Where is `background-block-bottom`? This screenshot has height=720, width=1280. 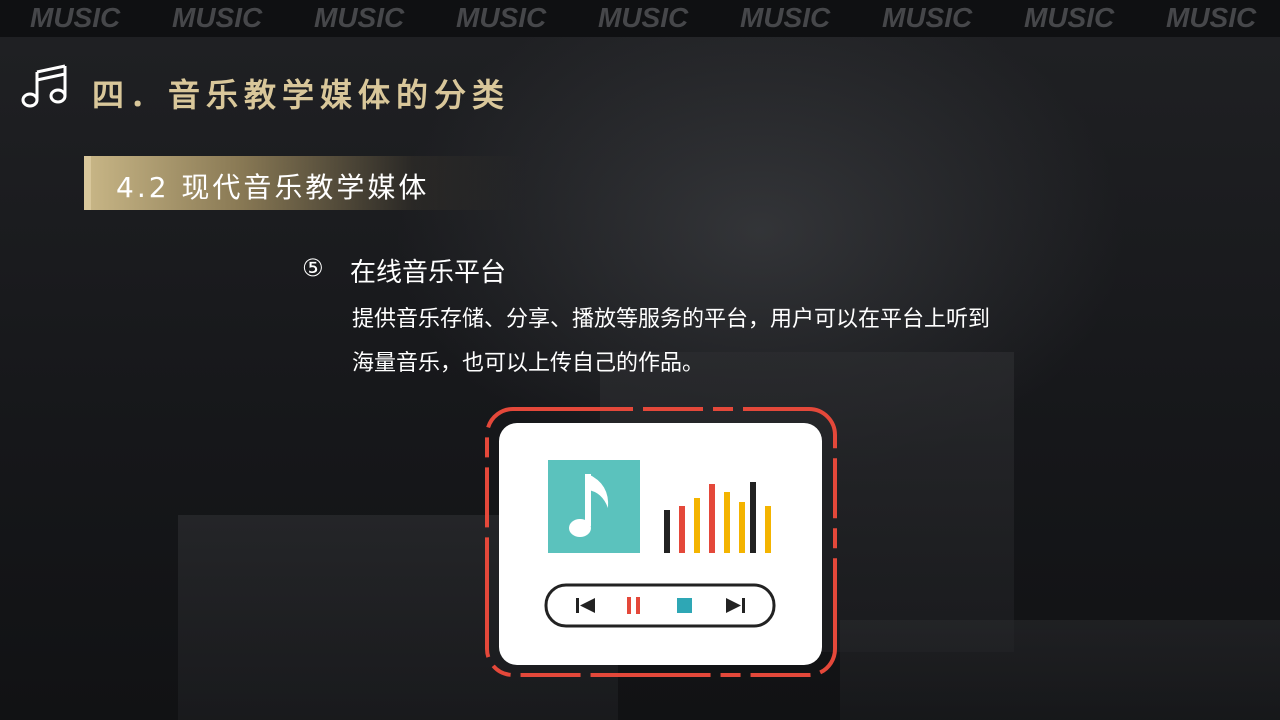
background-block-bottom is located at coordinates (1060, 670).